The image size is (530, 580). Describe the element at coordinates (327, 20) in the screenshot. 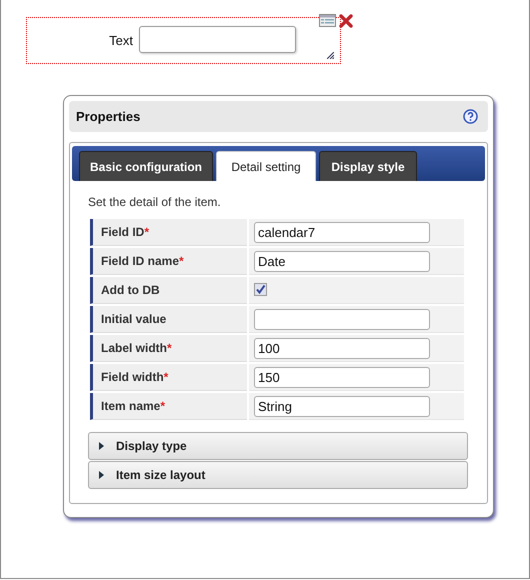

I see `table-icon` at that location.